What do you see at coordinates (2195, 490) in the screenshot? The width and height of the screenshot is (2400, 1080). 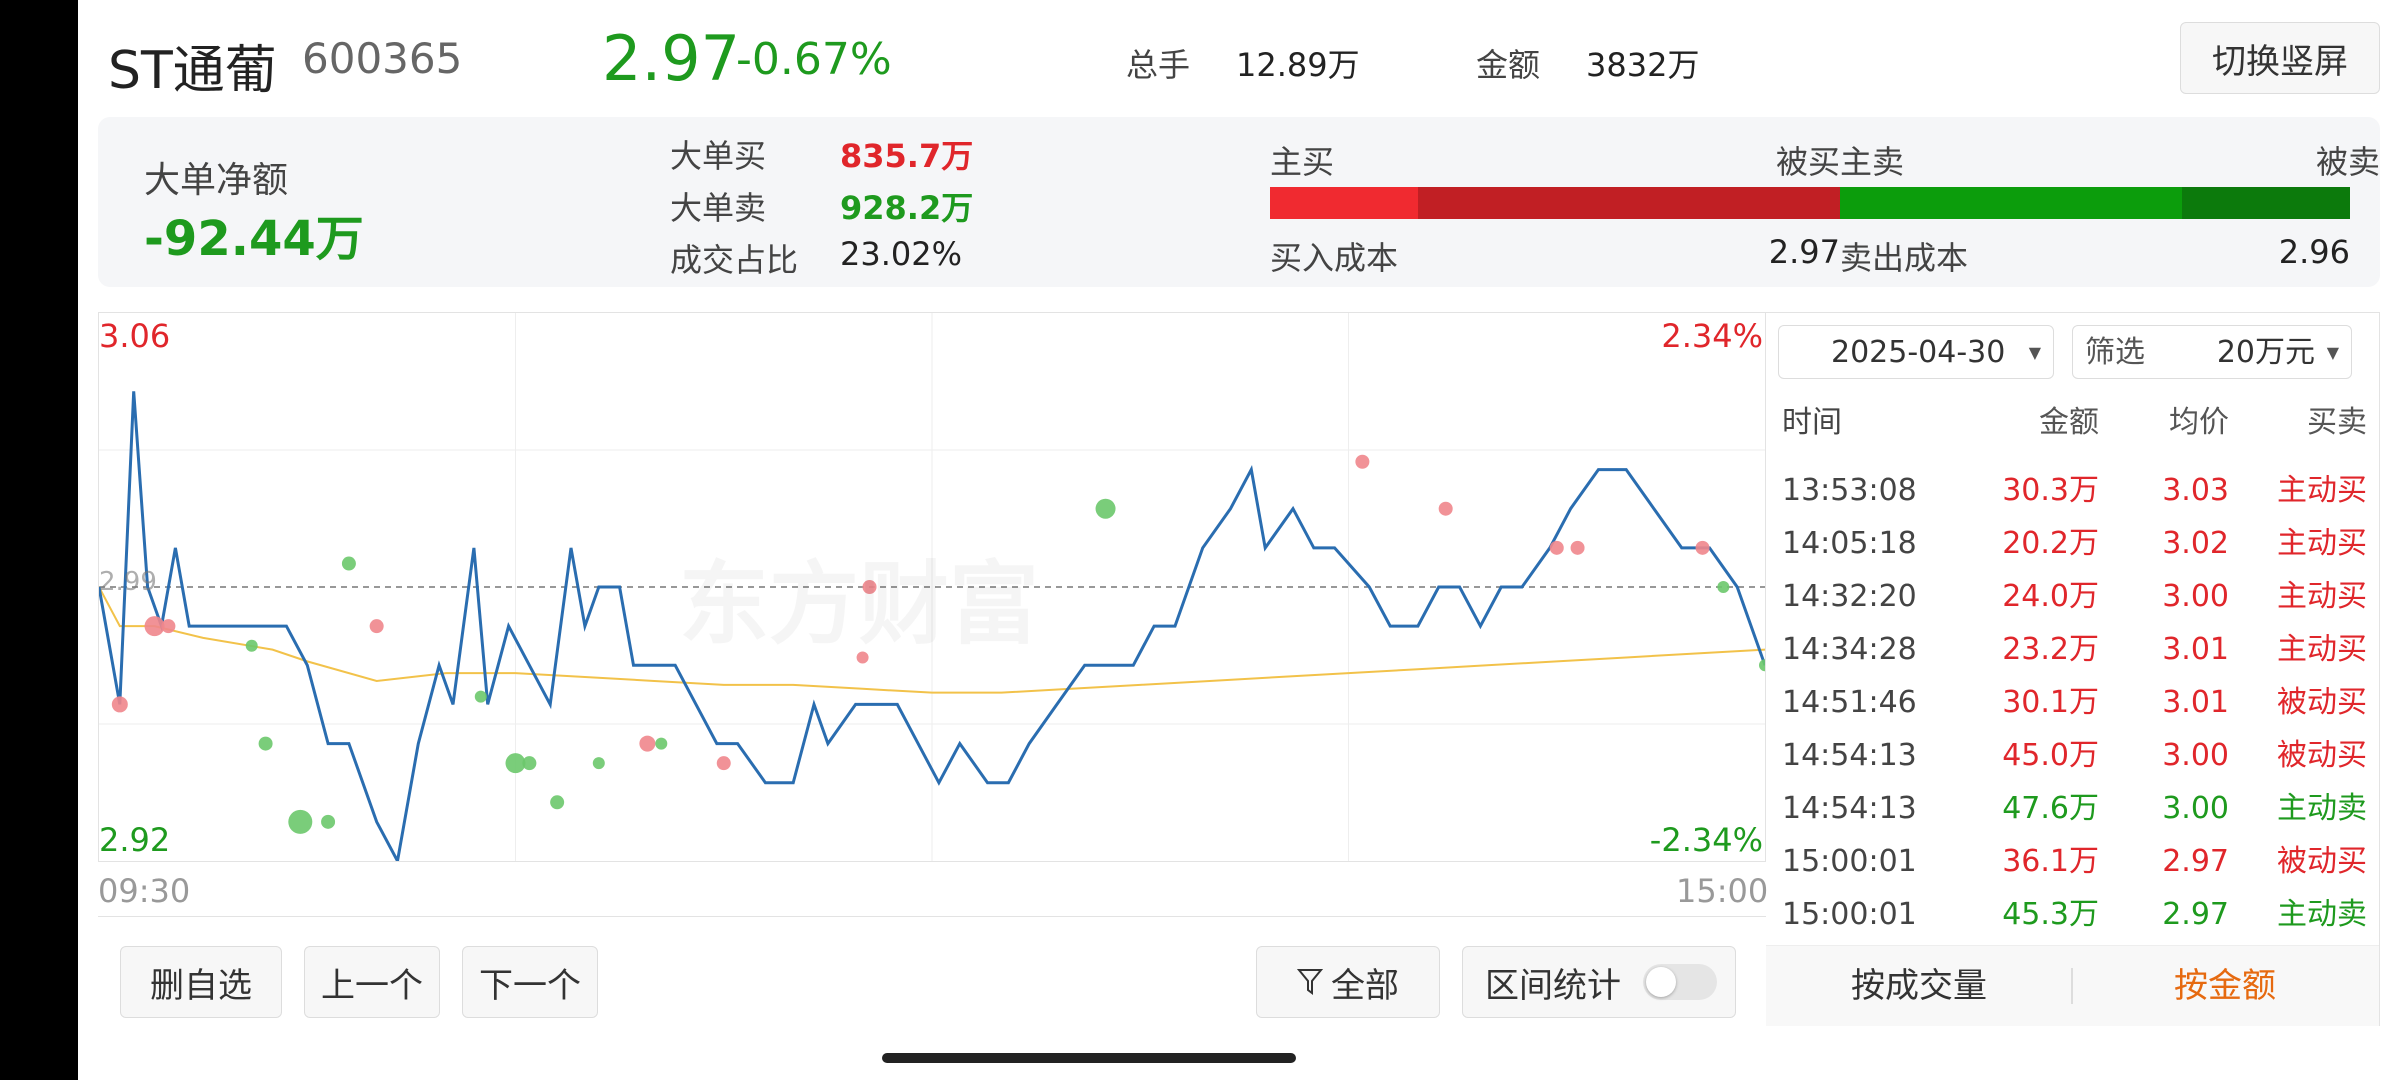 I see `trade-price: 3.03` at bounding box center [2195, 490].